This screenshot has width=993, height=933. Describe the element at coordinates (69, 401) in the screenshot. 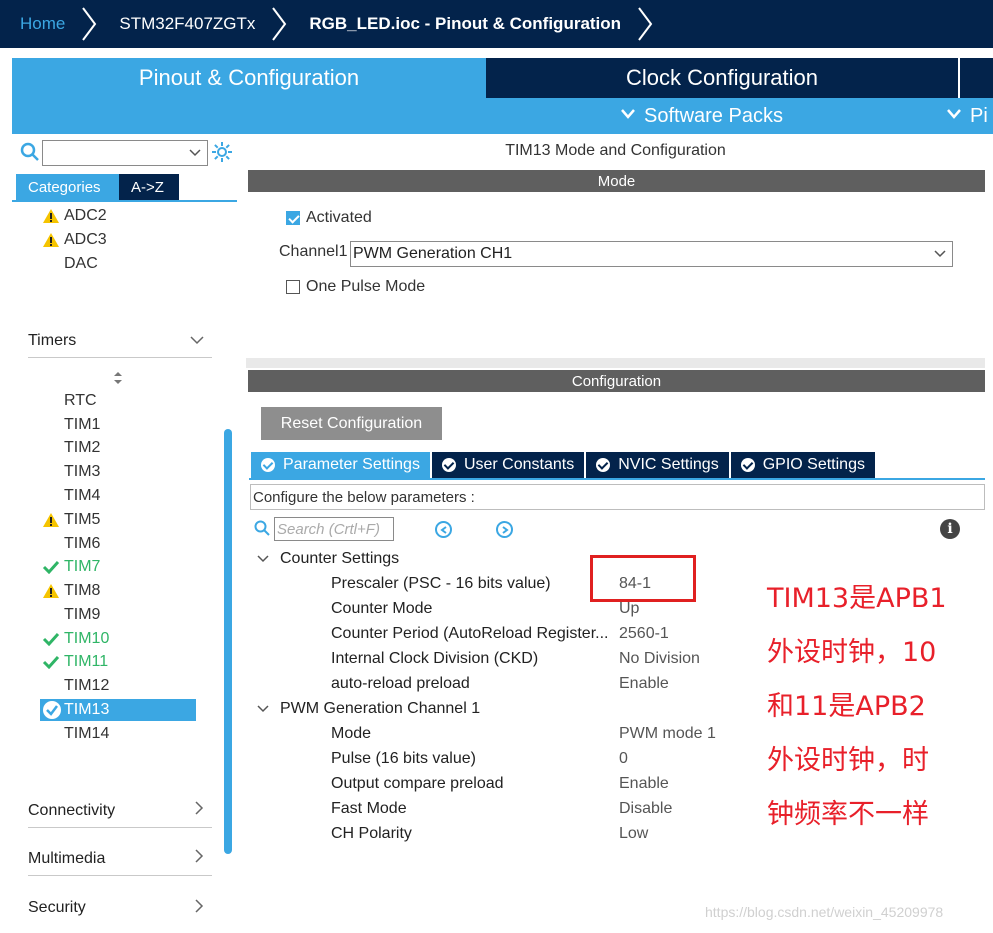

I see `tree-item-rtc: RTC` at that location.